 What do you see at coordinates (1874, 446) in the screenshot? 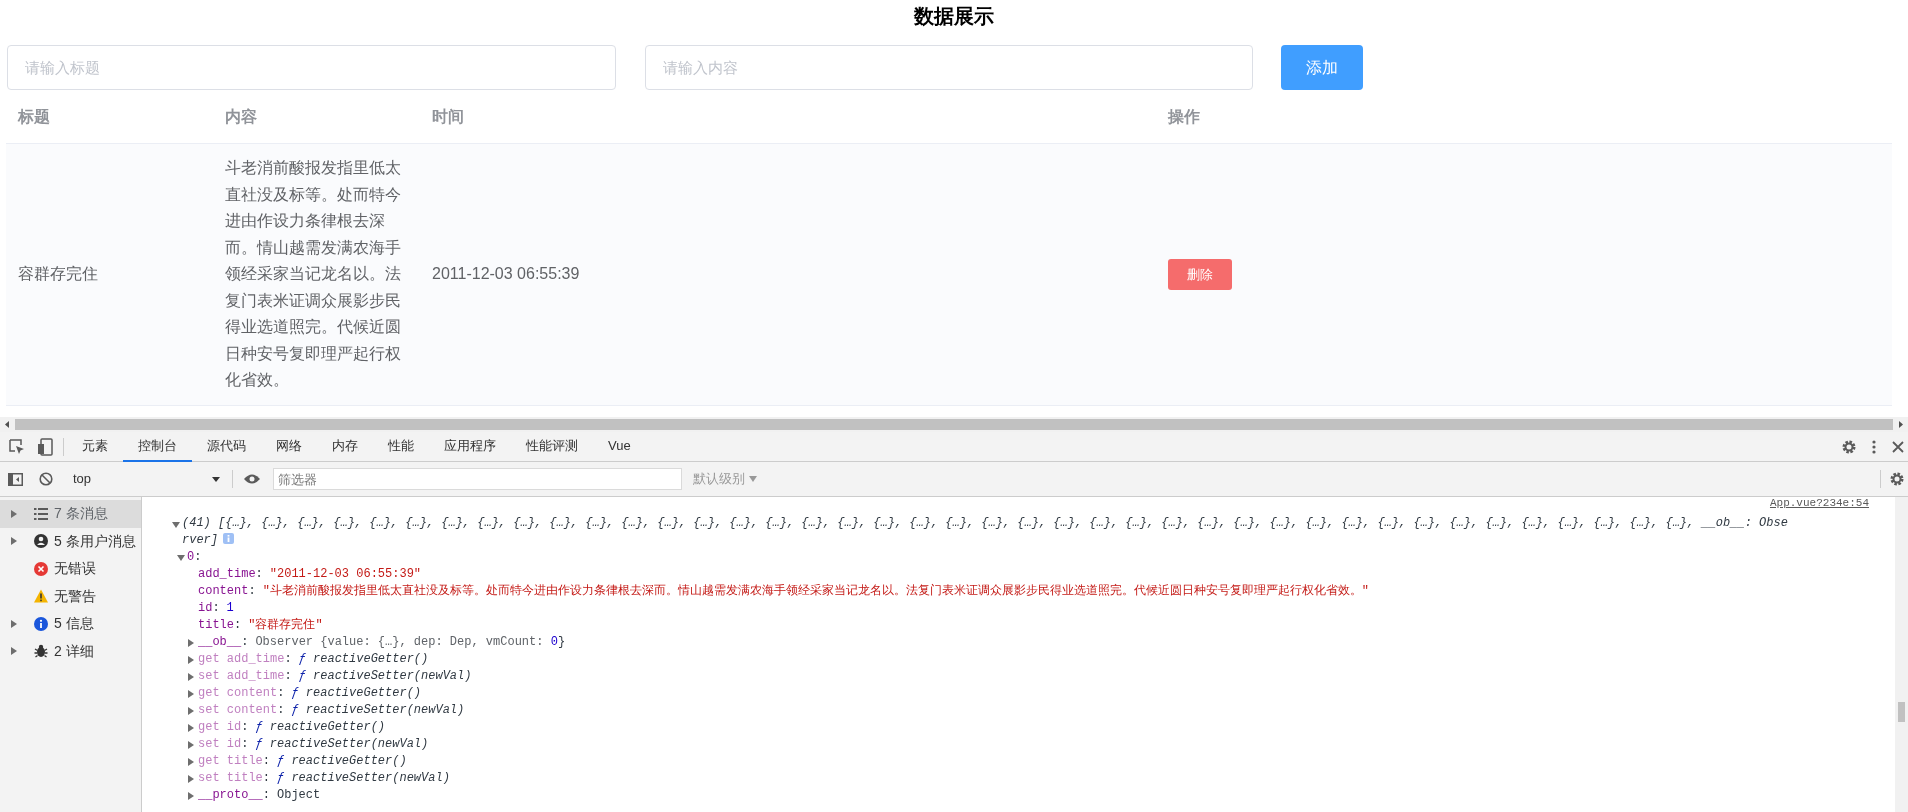
I see `more-options-icon` at bounding box center [1874, 446].